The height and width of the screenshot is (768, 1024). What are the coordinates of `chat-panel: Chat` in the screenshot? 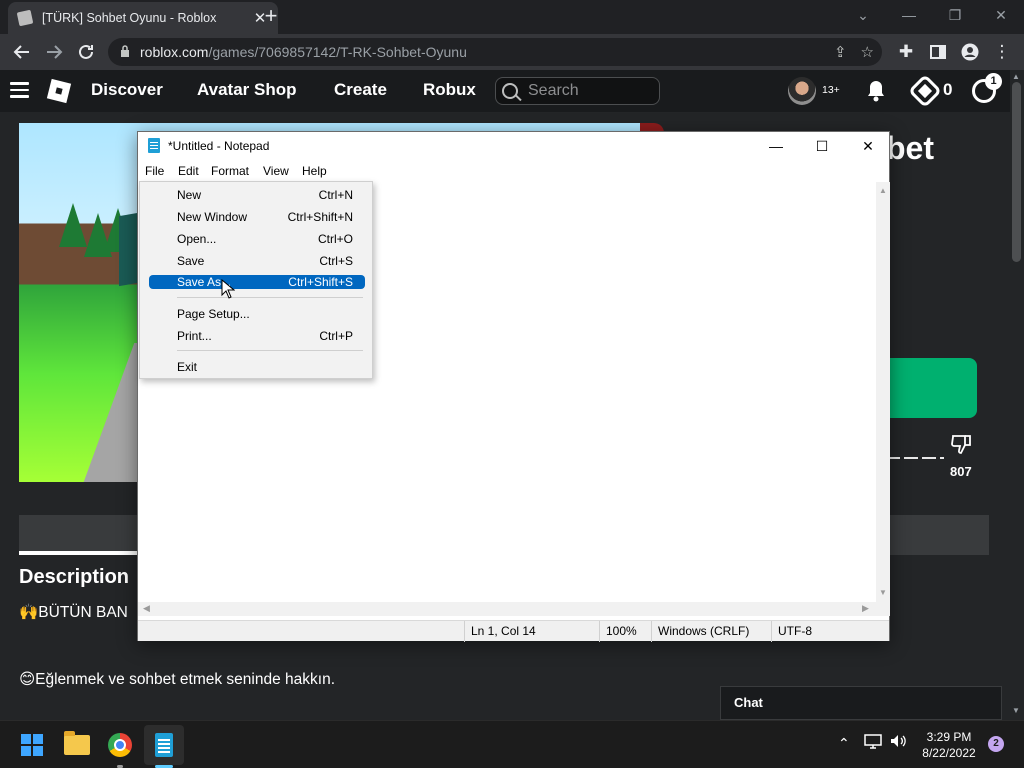 It's located at (861, 703).